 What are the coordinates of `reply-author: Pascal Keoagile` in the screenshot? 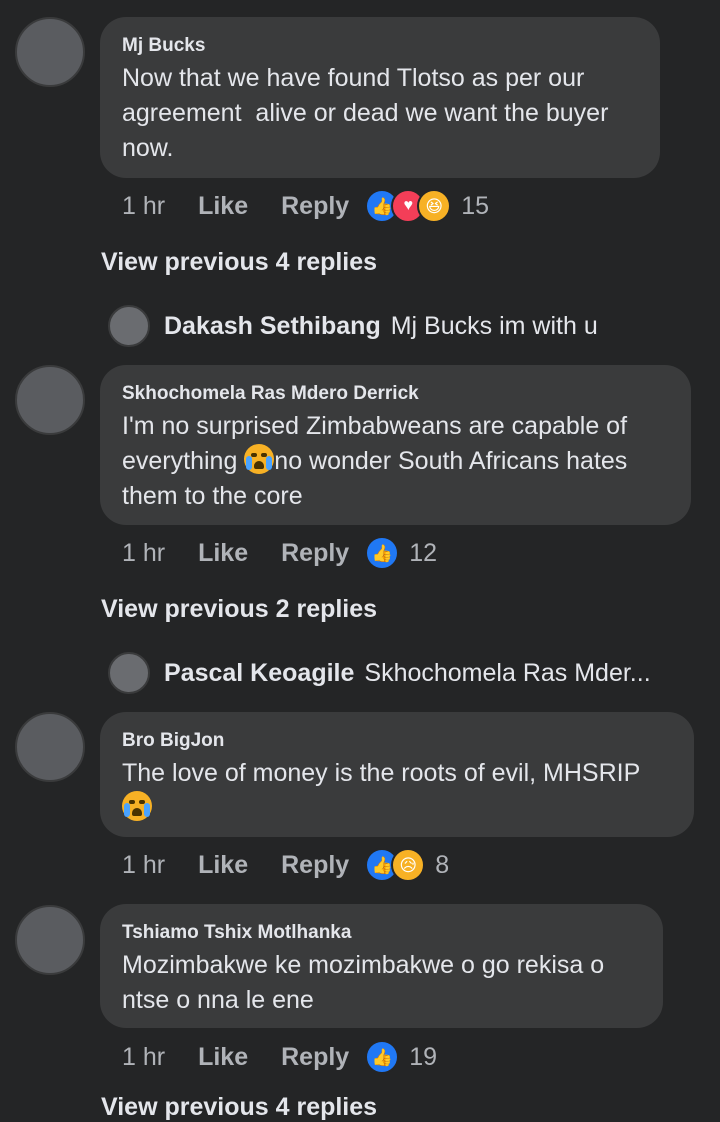 It's located at (259, 673).